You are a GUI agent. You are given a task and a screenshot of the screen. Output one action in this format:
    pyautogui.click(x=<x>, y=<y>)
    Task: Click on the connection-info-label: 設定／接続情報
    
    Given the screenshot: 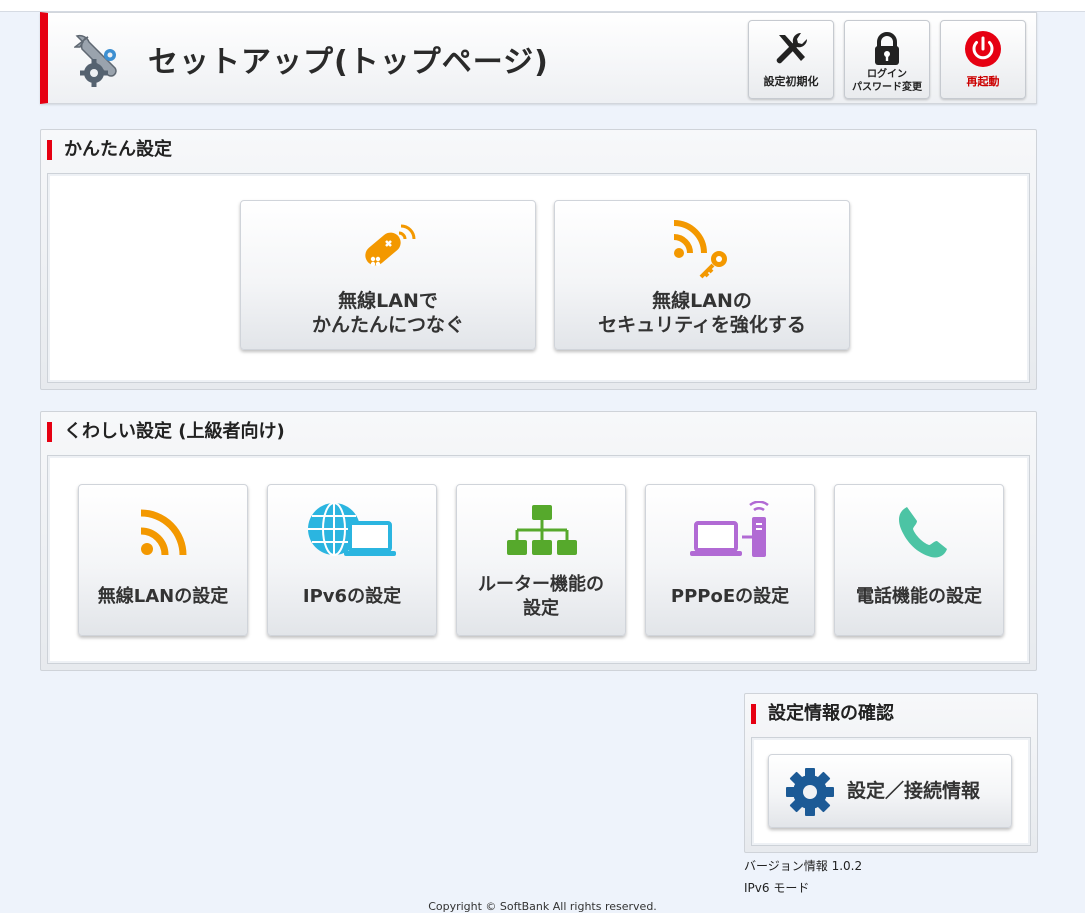 What is the action you would take?
    pyautogui.click(x=914, y=791)
    